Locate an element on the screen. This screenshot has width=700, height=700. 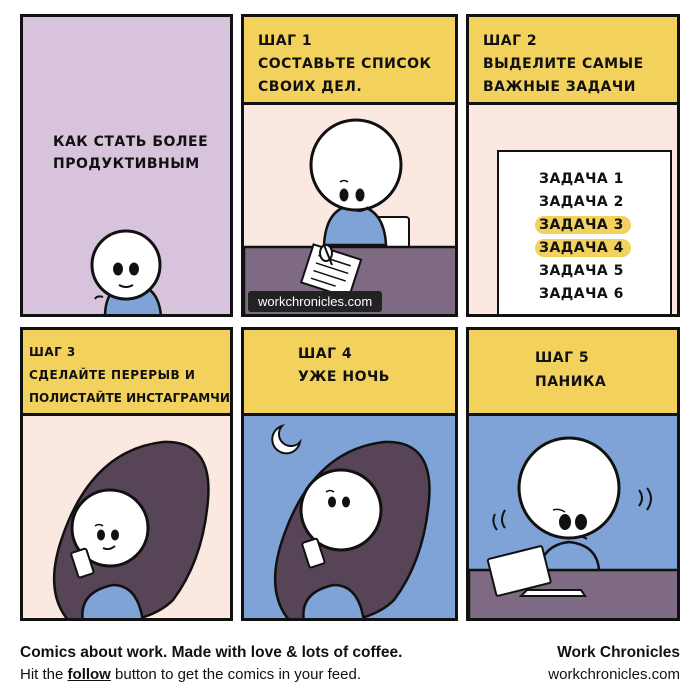
step-1-scene is located at coordinates (349, 216).